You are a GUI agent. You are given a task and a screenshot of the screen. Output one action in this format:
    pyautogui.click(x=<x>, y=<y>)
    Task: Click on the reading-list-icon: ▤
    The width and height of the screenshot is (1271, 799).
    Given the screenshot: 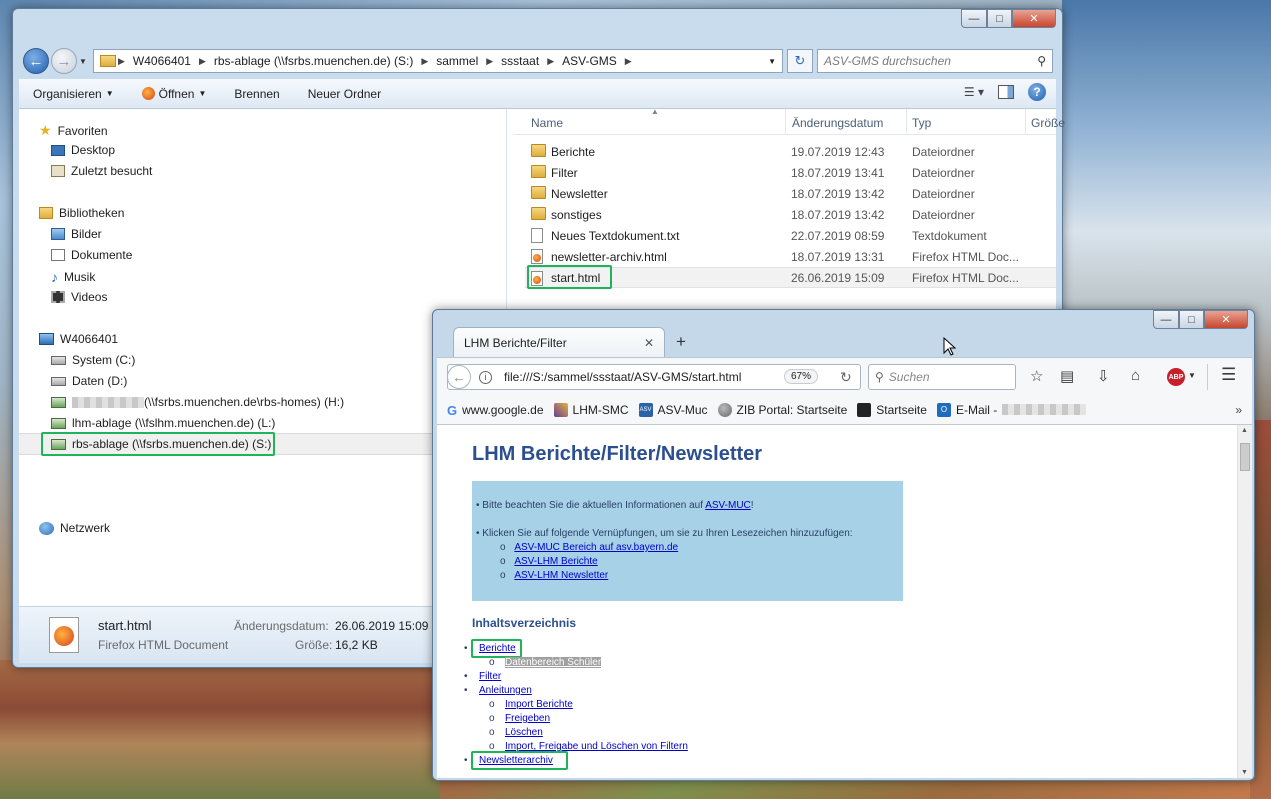 What is the action you would take?
    pyautogui.click(x=1067, y=376)
    